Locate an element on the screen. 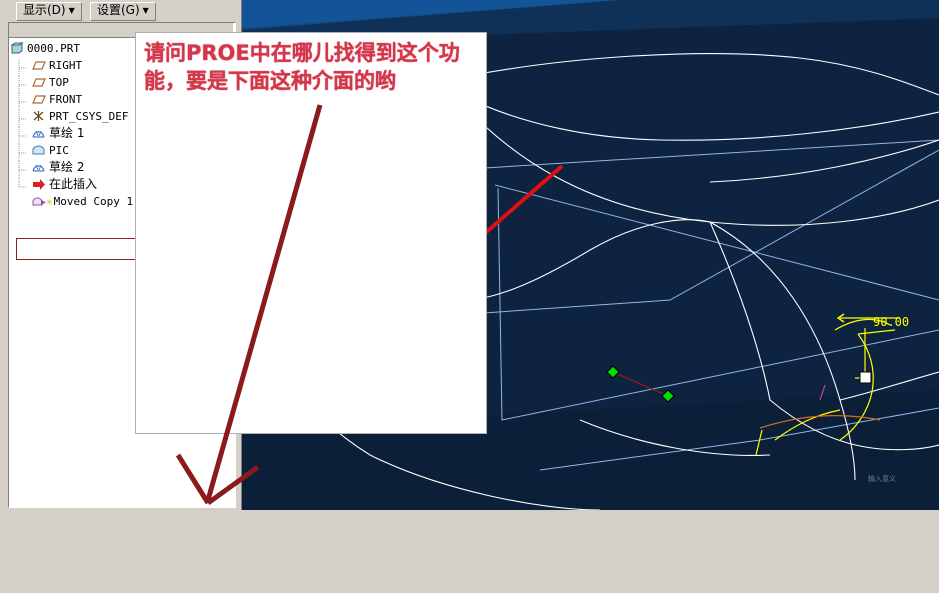 This screenshot has width=939, height=593. annotation-note-text: 请问PROE中在哪儿找得到这个功能，要是下面这种介面的哟 is located at coordinates (302, 67).